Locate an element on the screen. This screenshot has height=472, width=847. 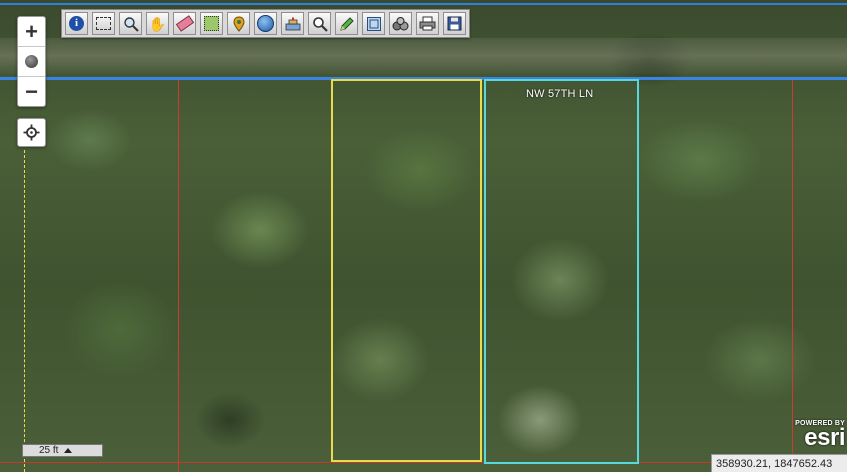
grid-button is located at coordinates (373, 23).